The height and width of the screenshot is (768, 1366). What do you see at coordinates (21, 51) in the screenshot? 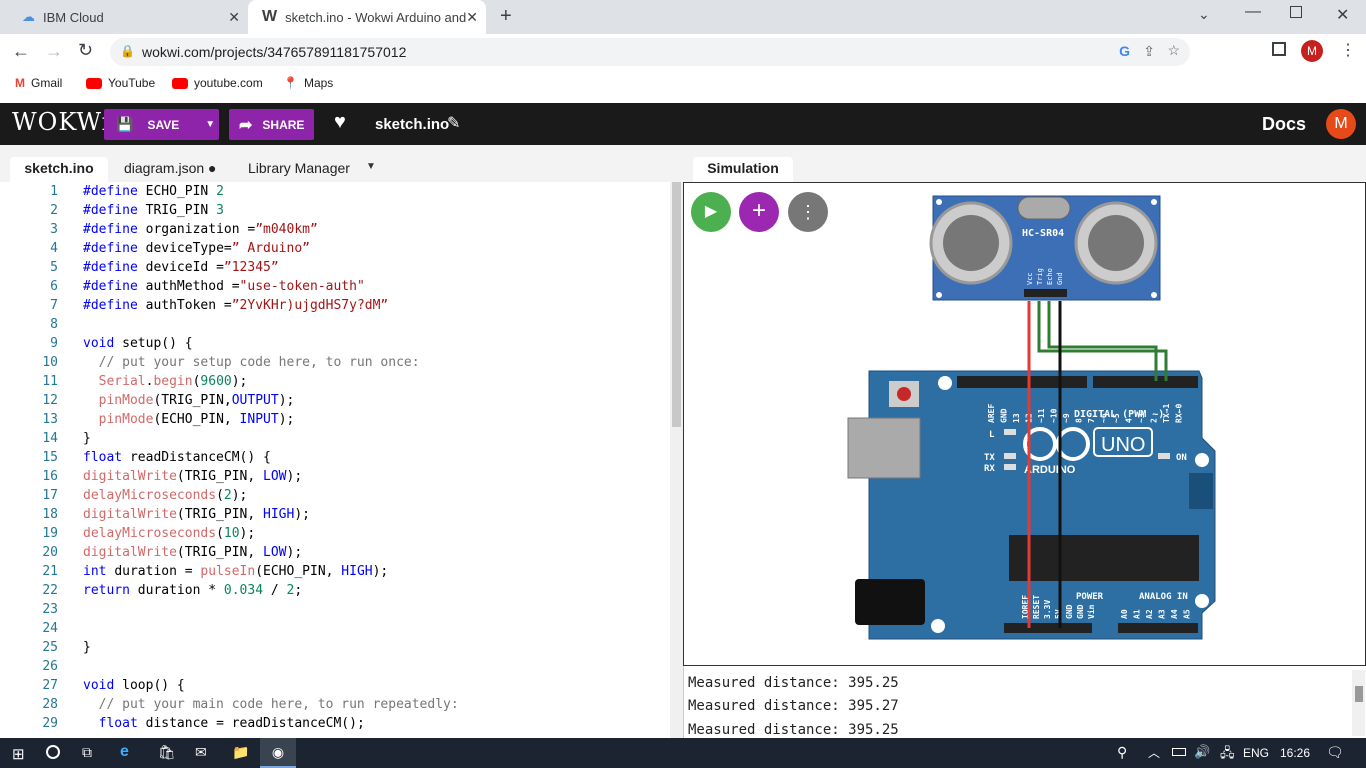
I see `back-icon: ←` at bounding box center [21, 51].